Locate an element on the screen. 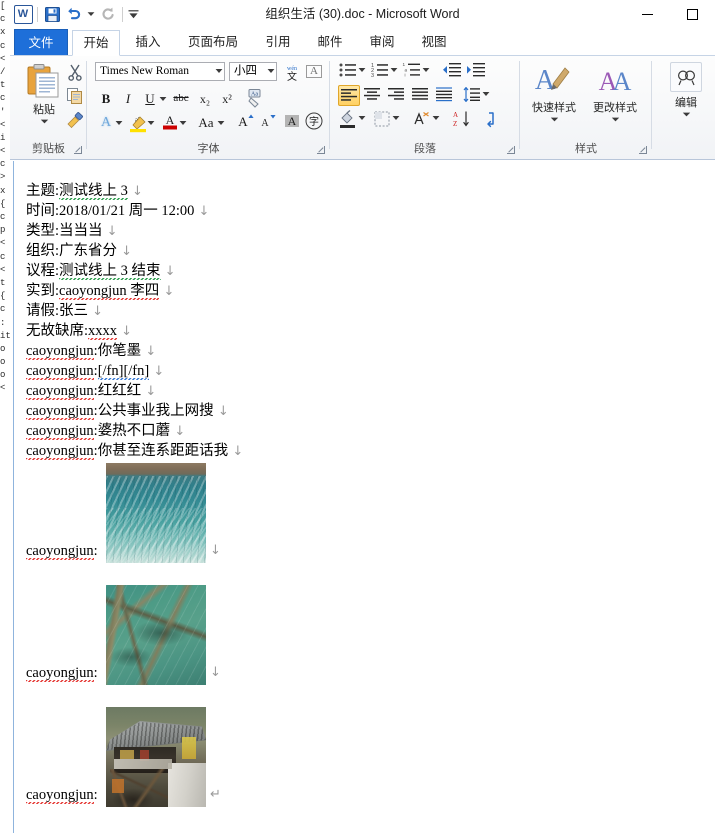 The image size is (715, 833). editing-button: 编辑 is located at coordinates (686, 90).